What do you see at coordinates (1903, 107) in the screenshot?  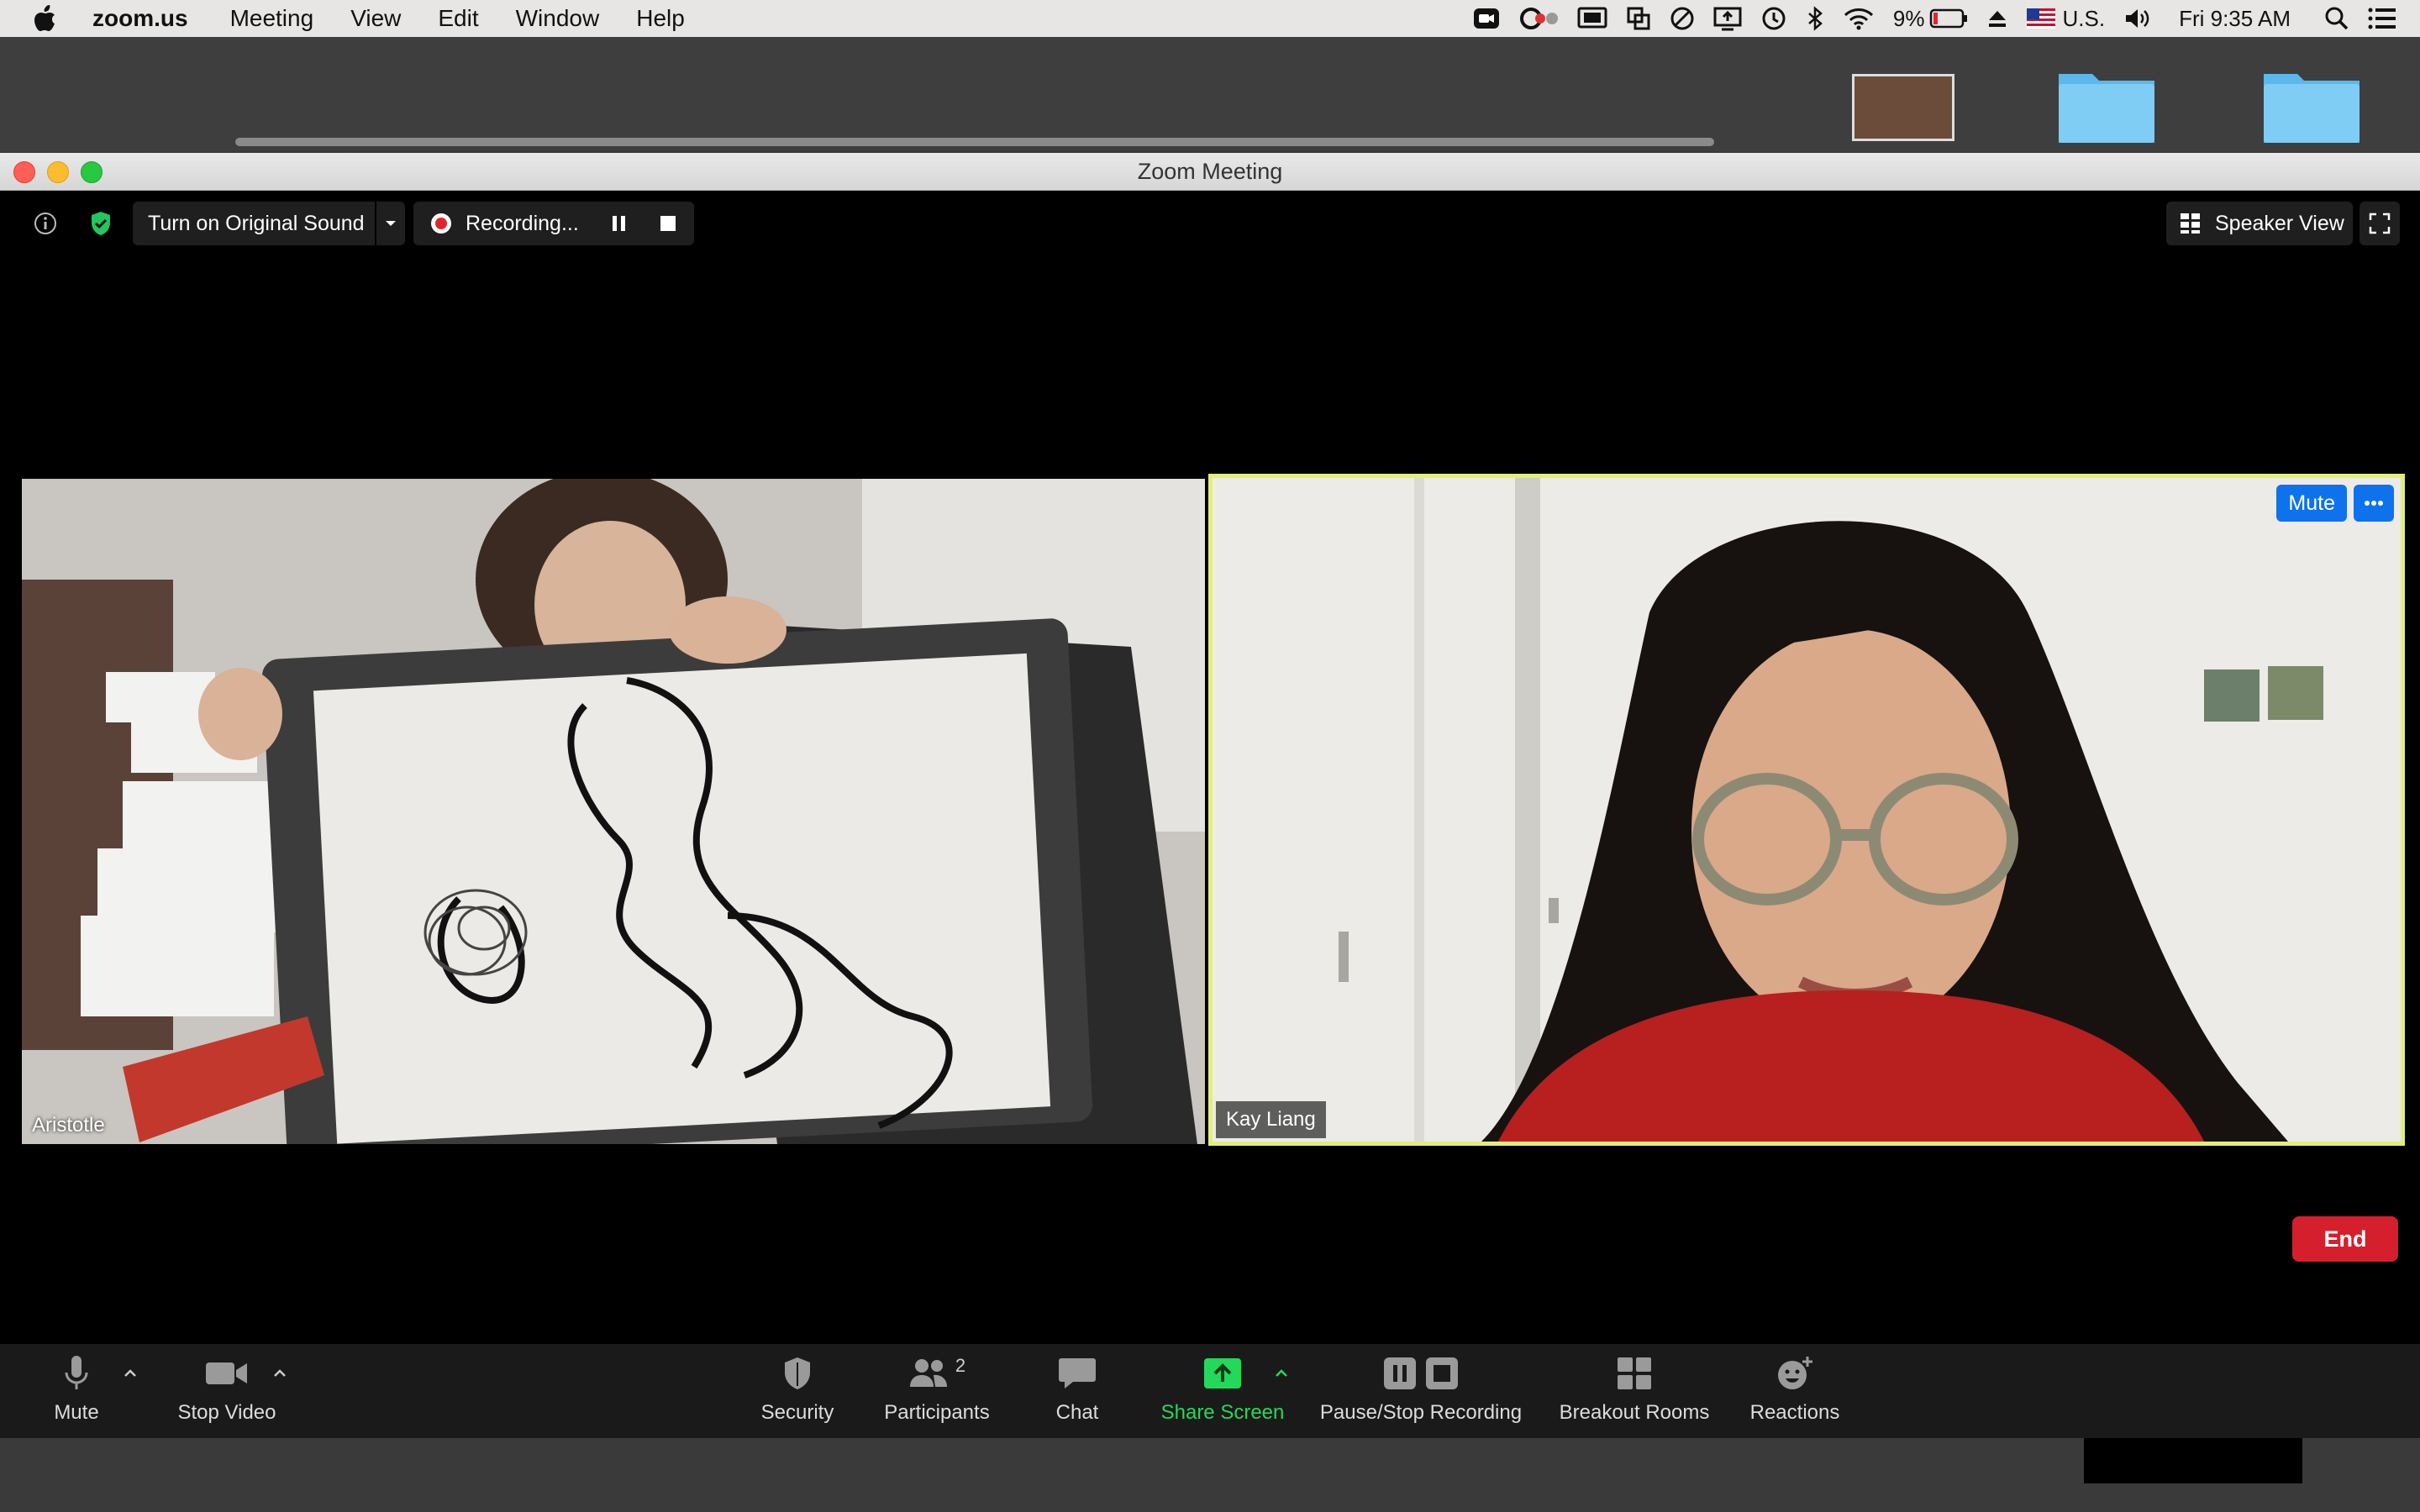 I see `desktop-screenshot-thumbnail` at bounding box center [1903, 107].